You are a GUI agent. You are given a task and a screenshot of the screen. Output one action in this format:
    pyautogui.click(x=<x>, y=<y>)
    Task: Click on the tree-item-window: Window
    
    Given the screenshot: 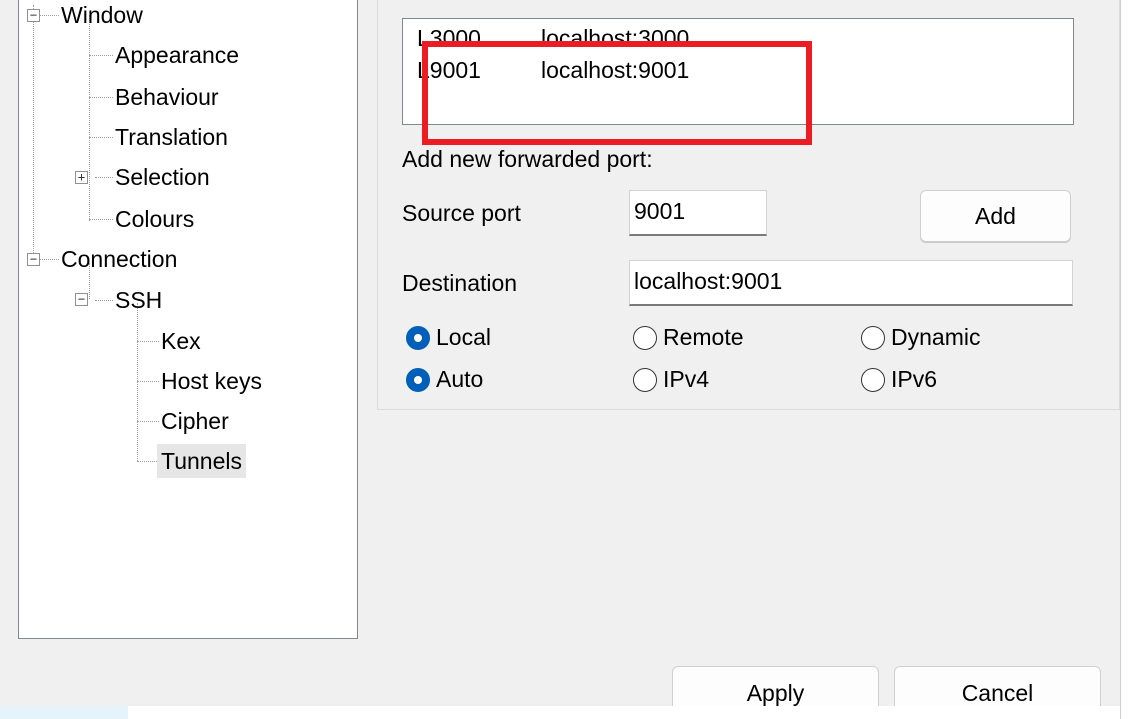 What is the action you would take?
    pyautogui.click(x=102, y=16)
    